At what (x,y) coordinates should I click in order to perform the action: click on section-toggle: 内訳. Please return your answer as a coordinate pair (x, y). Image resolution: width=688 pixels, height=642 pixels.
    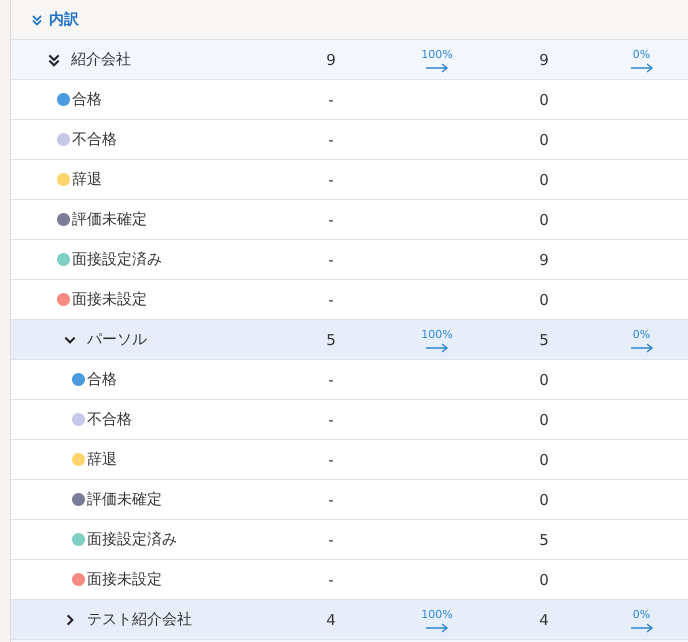
    Looking at the image, I should click on (55, 19).